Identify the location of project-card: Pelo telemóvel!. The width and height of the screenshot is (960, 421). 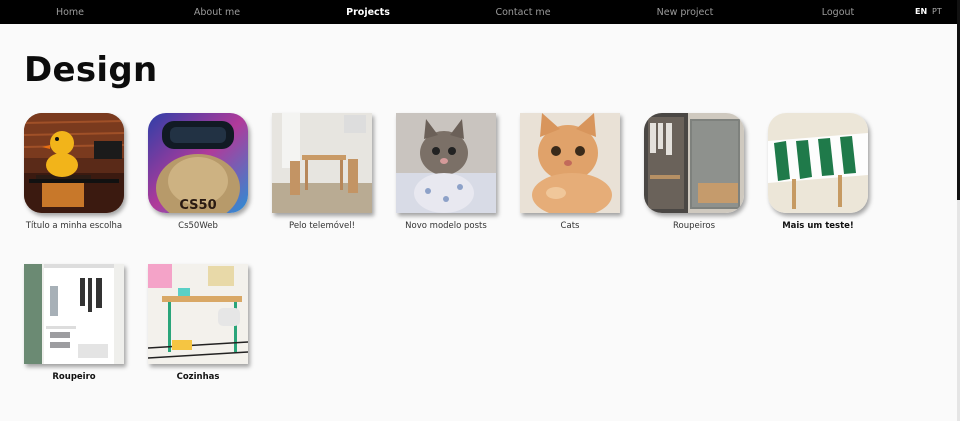
(323, 172).